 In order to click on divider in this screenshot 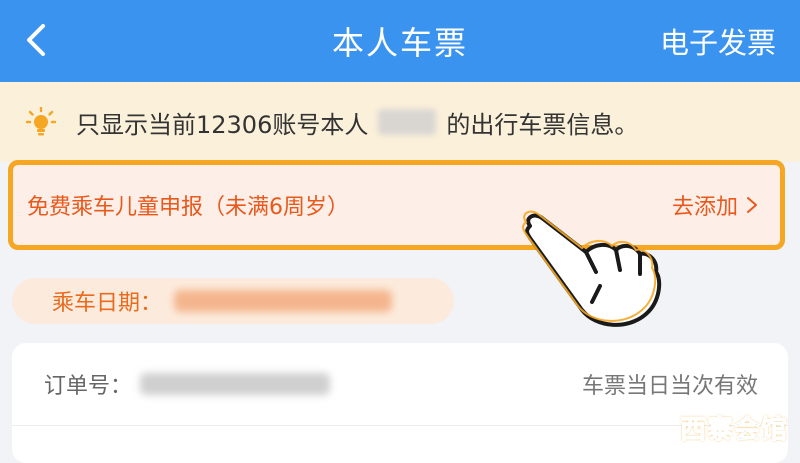, I will do `click(400, 425)`.